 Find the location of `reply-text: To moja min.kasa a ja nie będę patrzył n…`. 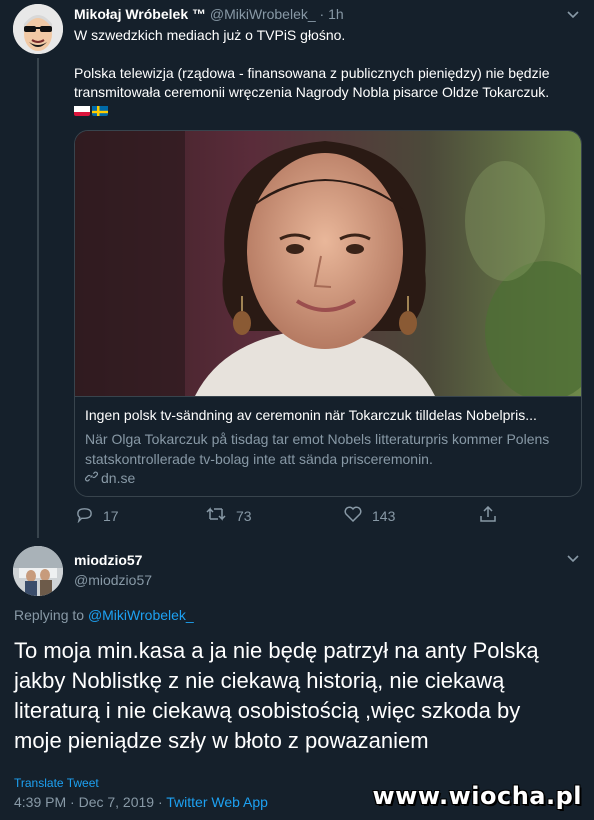

reply-text: To moja min.kasa a ja nie będę patrzył n… is located at coordinates (276, 695).